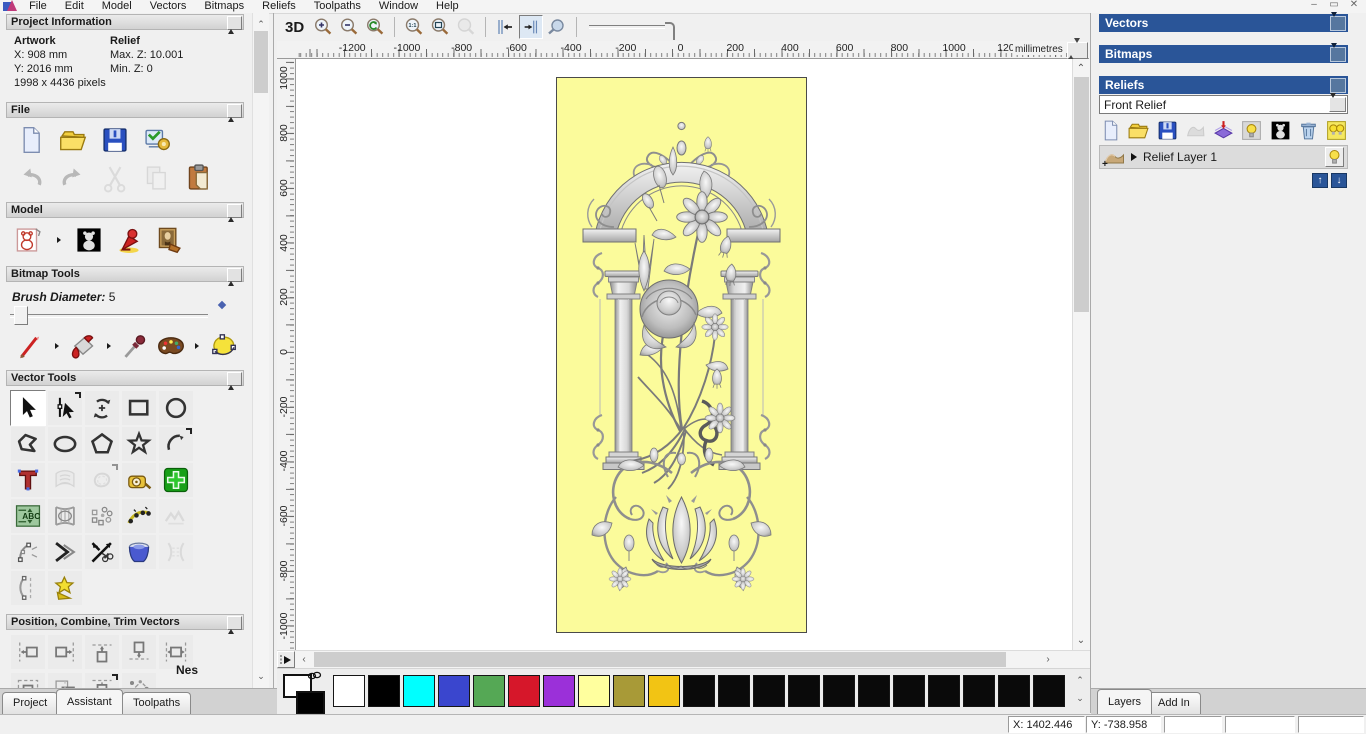 The height and width of the screenshot is (734, 1366). I want to click on save-relief-button, so click(1167, 130).